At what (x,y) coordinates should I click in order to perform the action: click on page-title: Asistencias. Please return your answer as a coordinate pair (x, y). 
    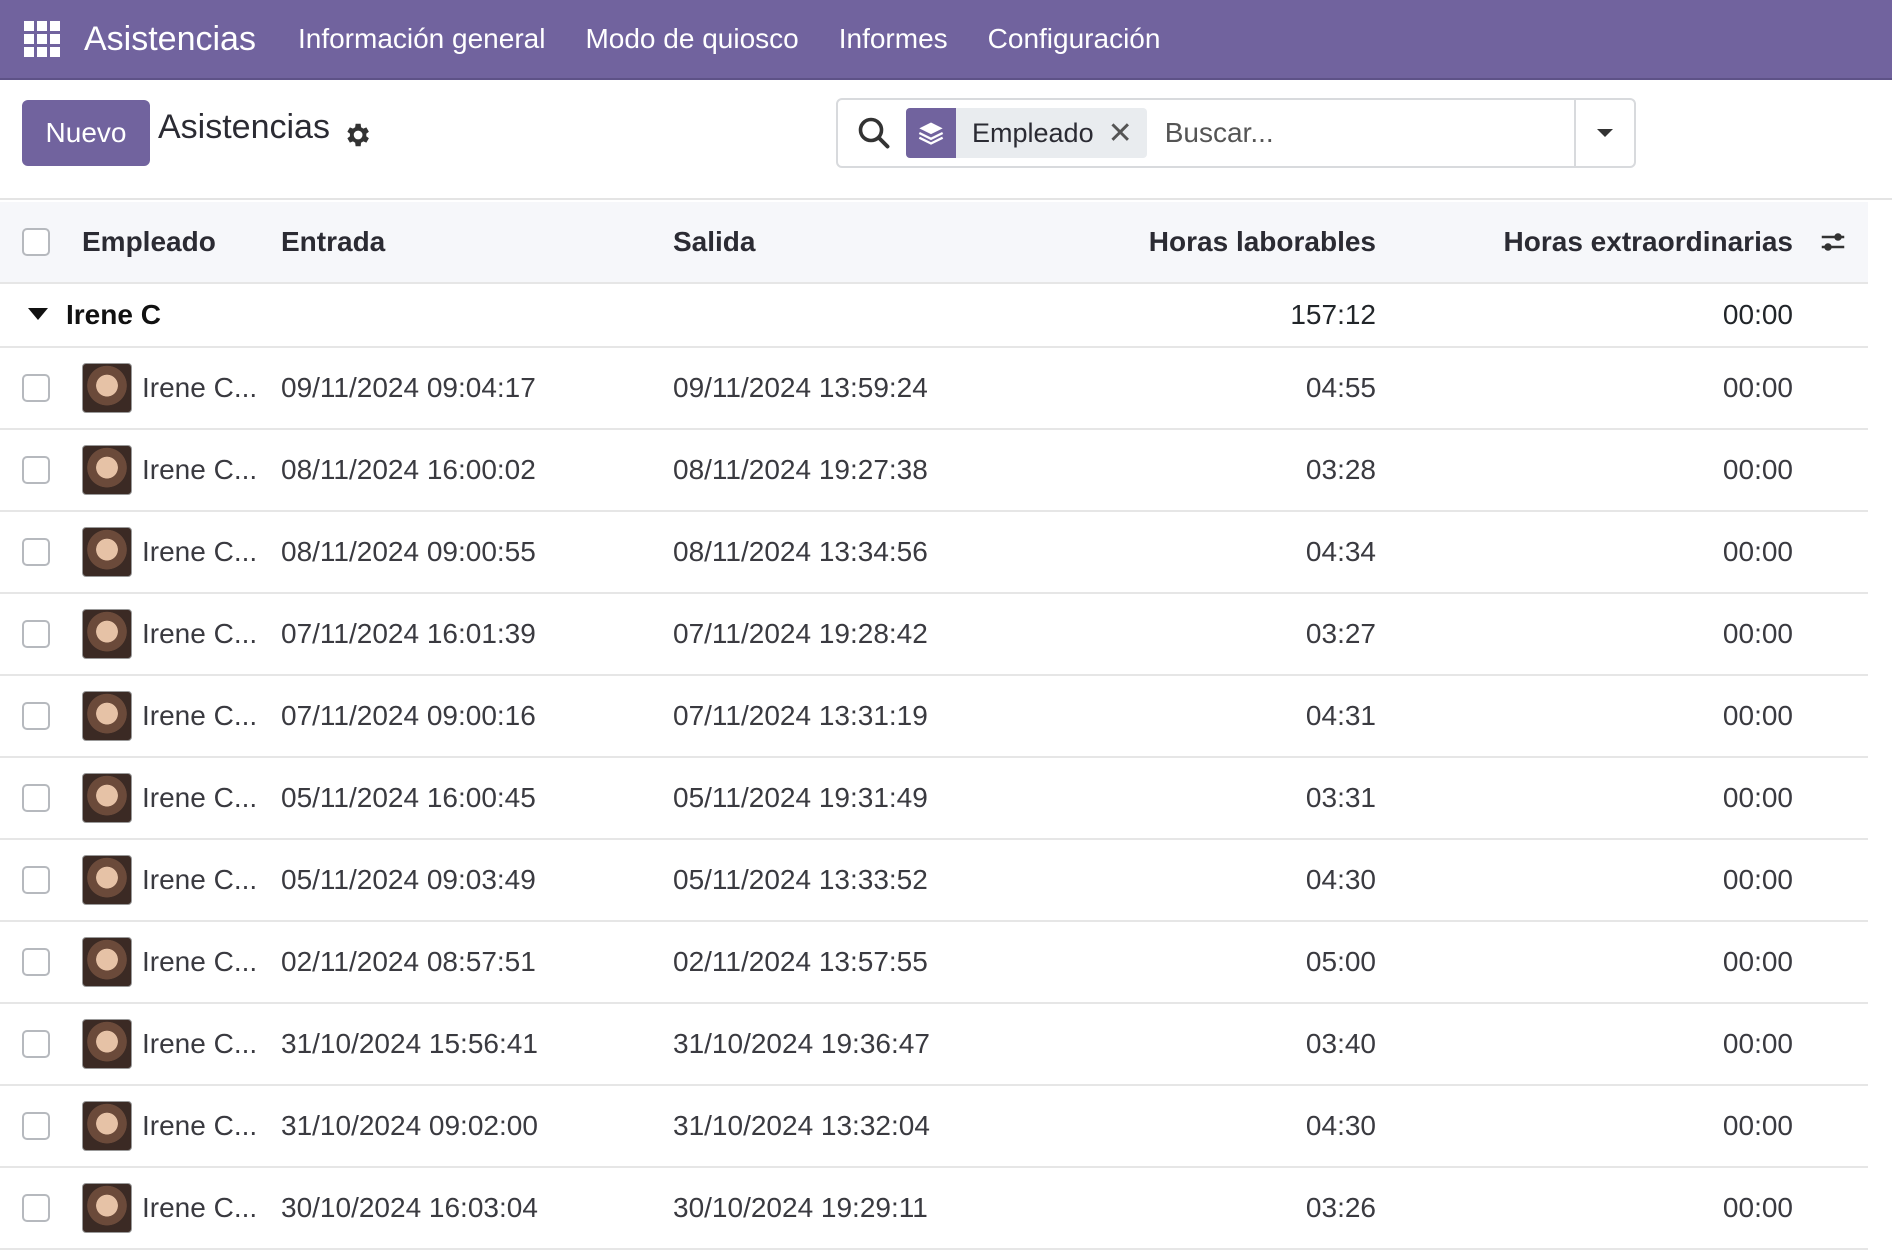
    Looking at the image, I should click on (244, 127).